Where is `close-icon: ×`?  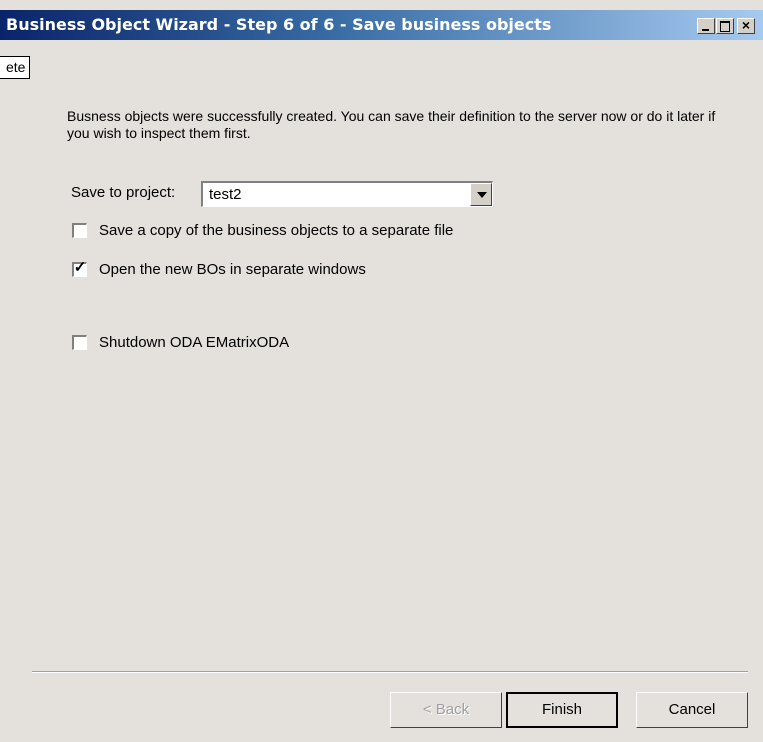 close-icon: × is located at coordinates (746, 25).